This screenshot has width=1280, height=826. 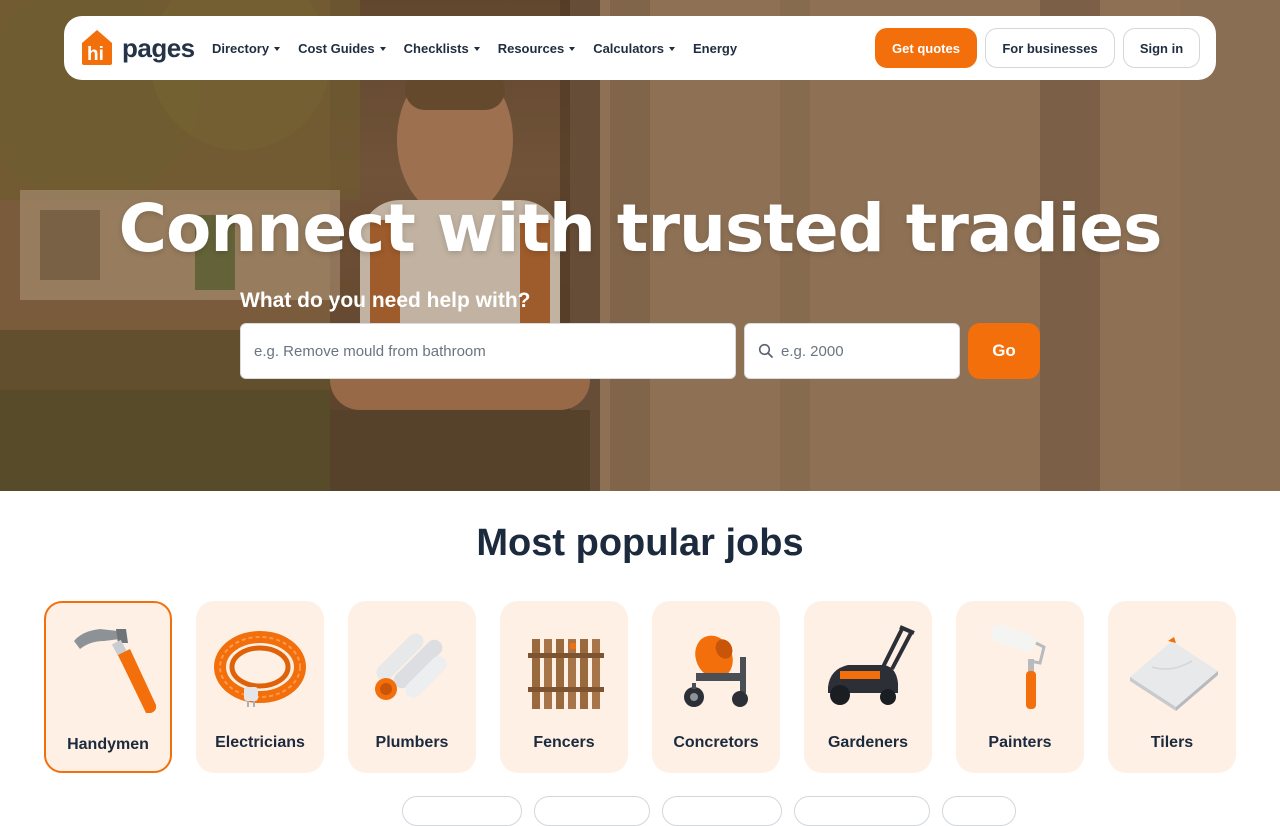 I want to click on go-button: Go, so click(x=1004, y=351).